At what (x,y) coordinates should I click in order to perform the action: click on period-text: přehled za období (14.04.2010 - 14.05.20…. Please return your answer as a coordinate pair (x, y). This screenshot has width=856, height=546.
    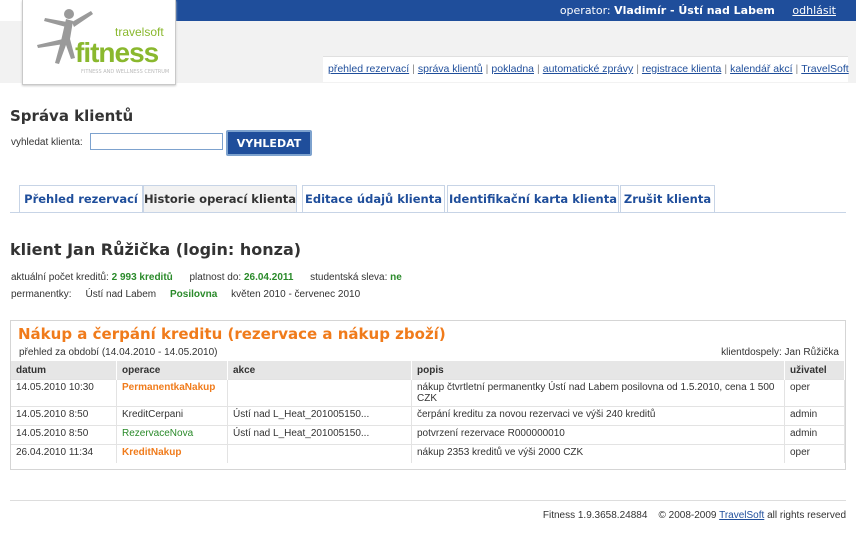
    Looking at the image, I should click on (118, 352).